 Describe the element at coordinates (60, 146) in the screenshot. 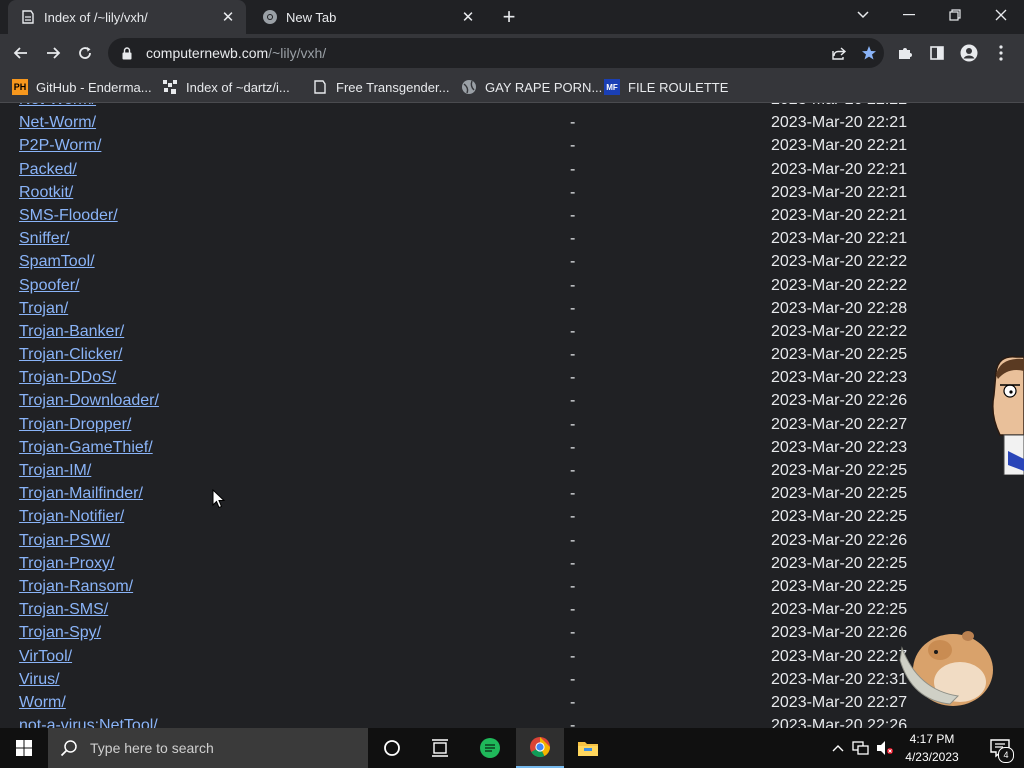

I see `directory-link: P2P-Worm/` at that location.